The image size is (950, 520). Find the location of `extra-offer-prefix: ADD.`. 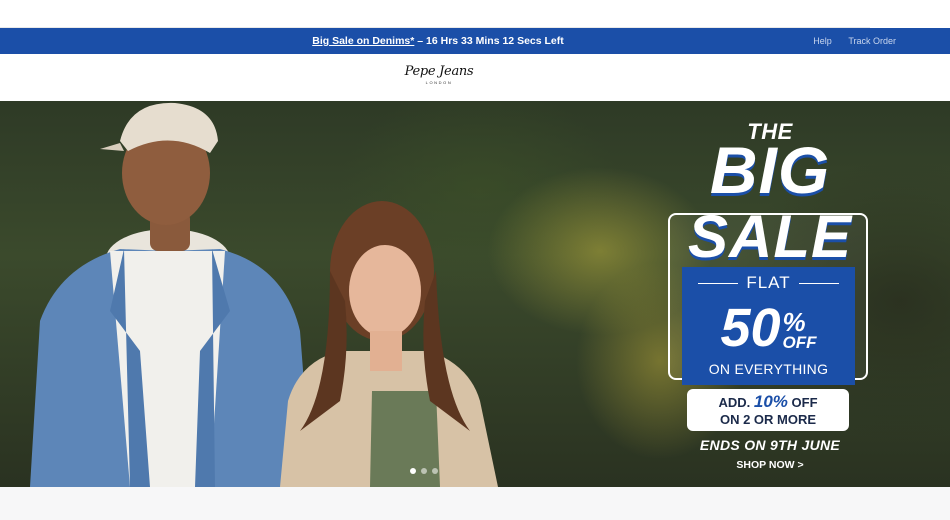

extra-offer-prefix: ADD. is located at coordinates (734, 402).